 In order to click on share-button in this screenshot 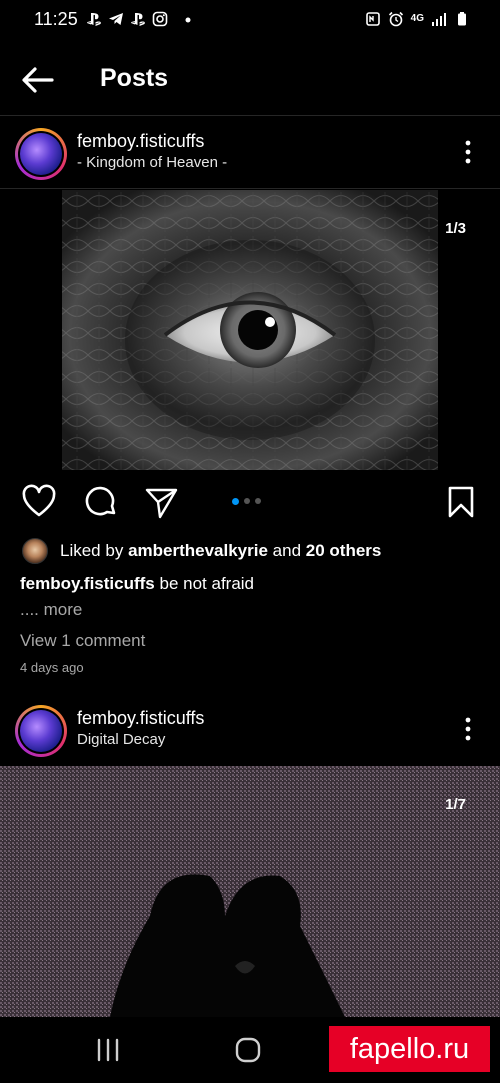, I will do `click(161, 502)`.